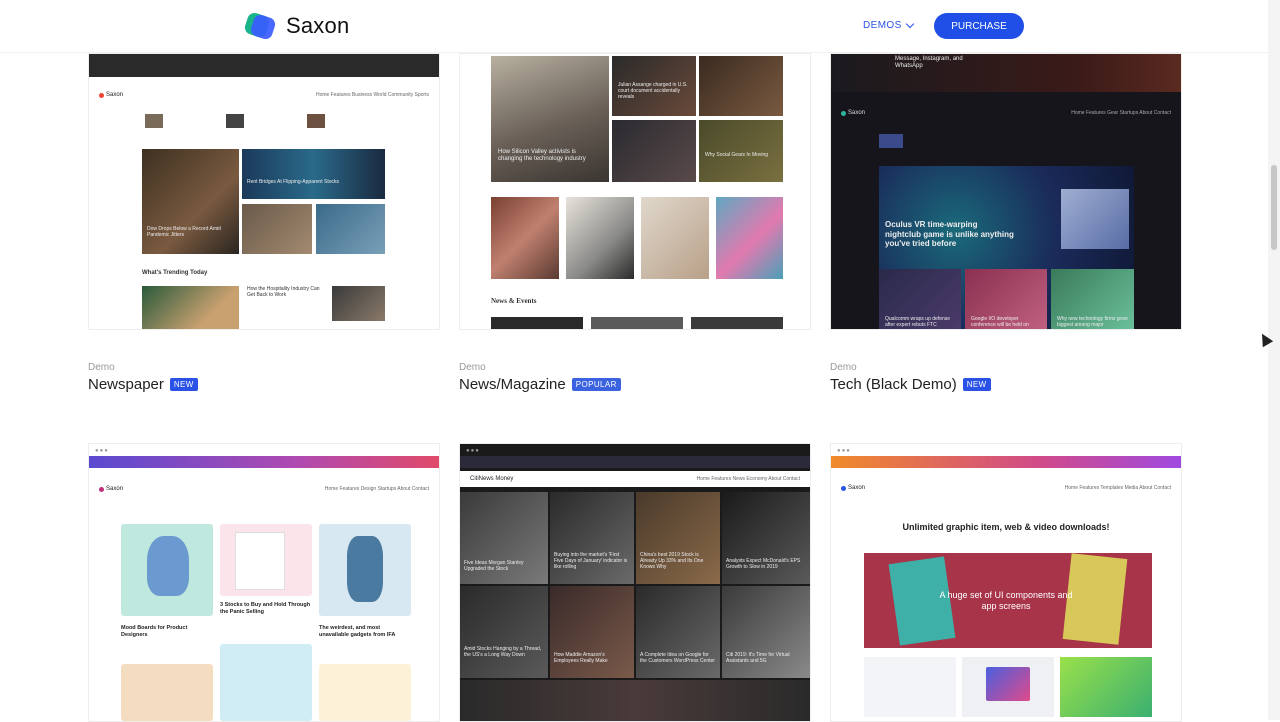  I want to click on demo-title: Newspaper, so click(126, 384).